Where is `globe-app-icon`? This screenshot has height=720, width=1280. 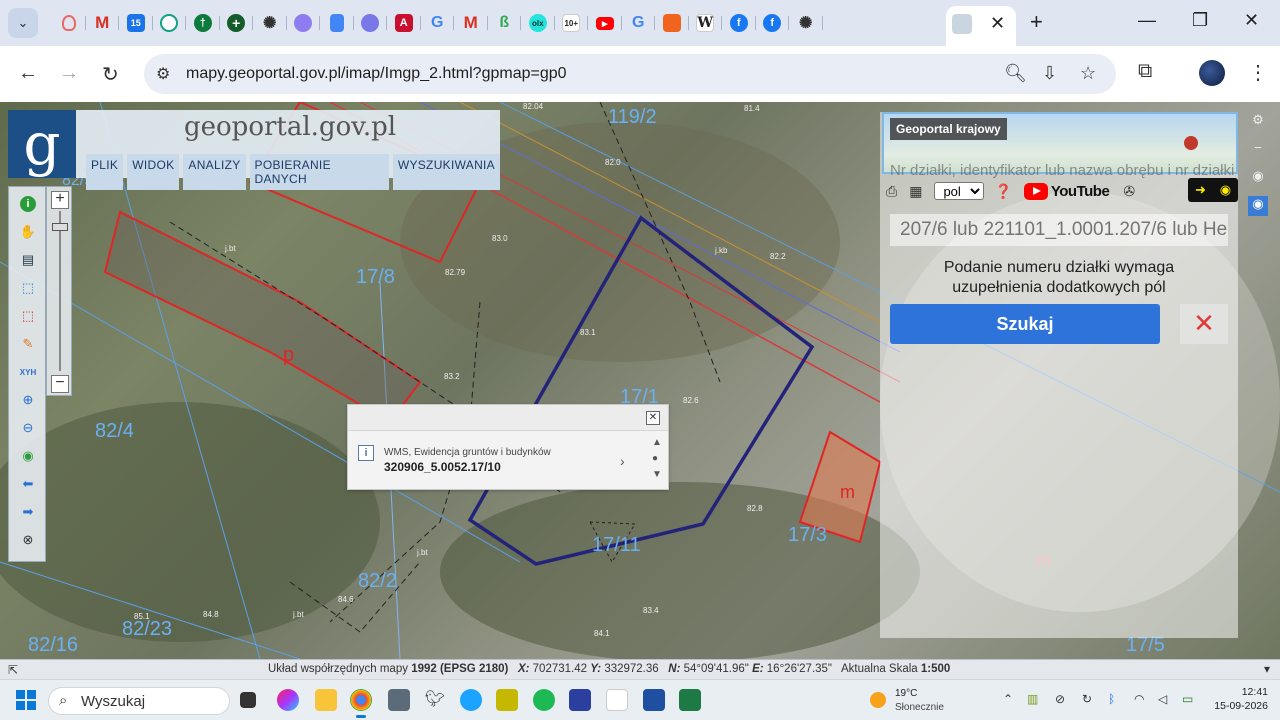
globe-app-icon is located at coordinates (471, 700).